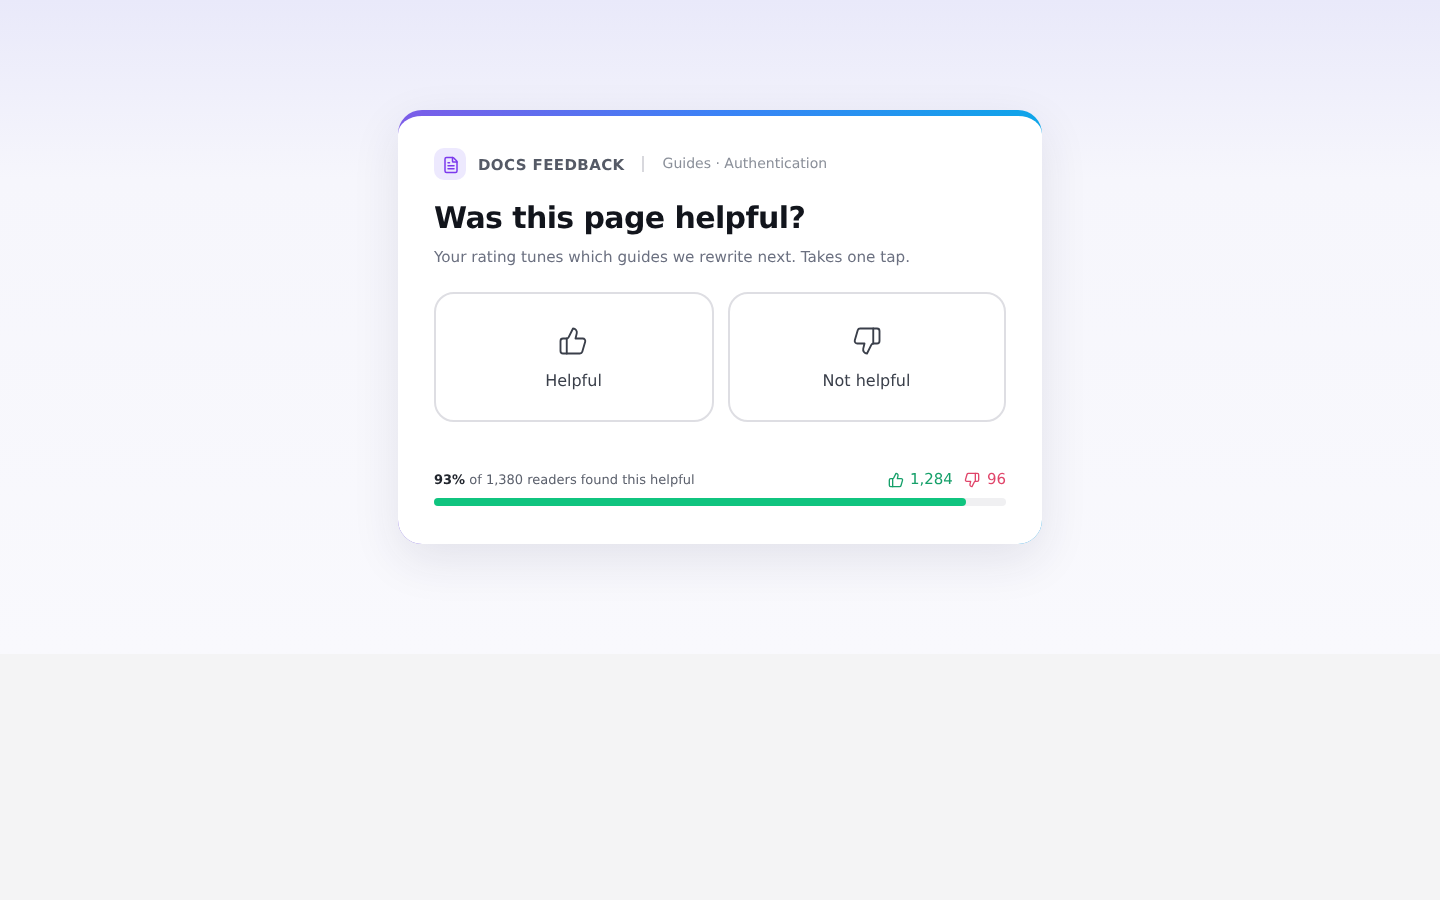  Describe the element at coordinates (866, 357) in the screenshot. I see `not-helpful-button: Not helpful` at that location.